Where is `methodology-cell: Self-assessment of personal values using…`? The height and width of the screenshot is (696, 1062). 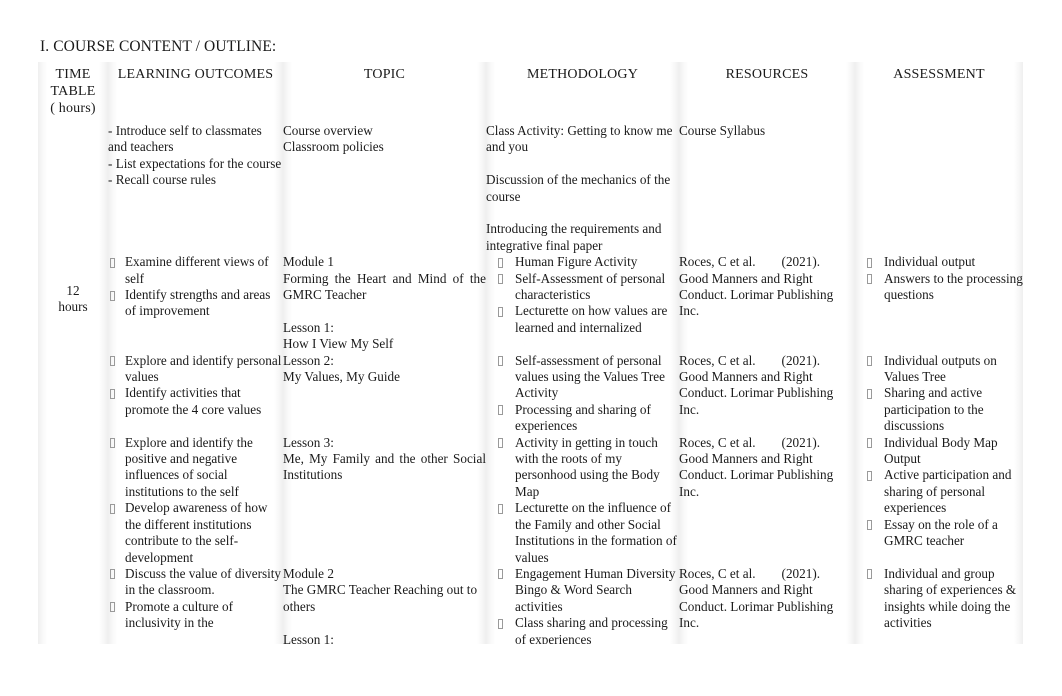
methodology-cell: Self-assessment of personal values using… is located at coordinates (582, 393).